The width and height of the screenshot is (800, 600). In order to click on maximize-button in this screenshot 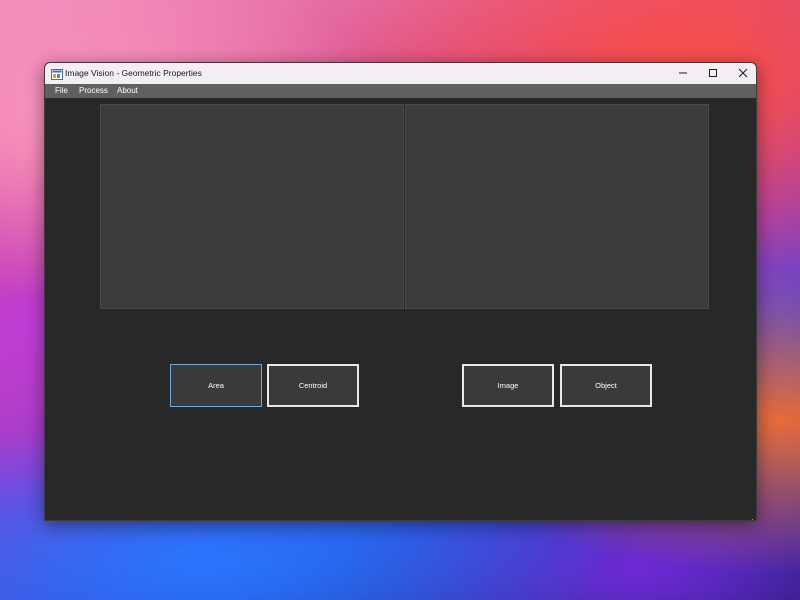, I will do `click(712, 73)`.